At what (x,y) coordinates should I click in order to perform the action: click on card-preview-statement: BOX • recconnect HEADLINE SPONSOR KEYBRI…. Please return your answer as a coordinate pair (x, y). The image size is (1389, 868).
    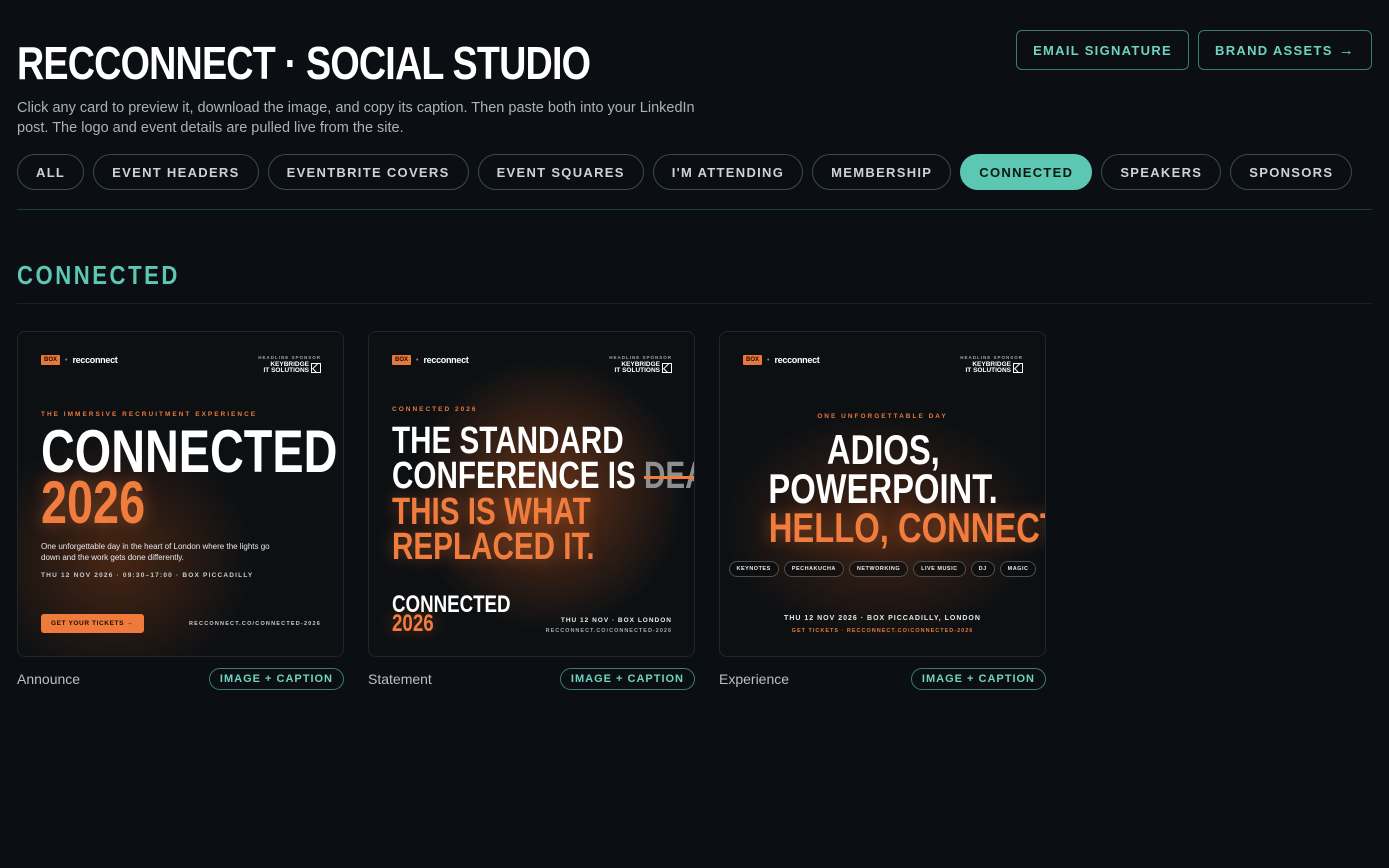
    Looking at the image, I should click on (531, 494).